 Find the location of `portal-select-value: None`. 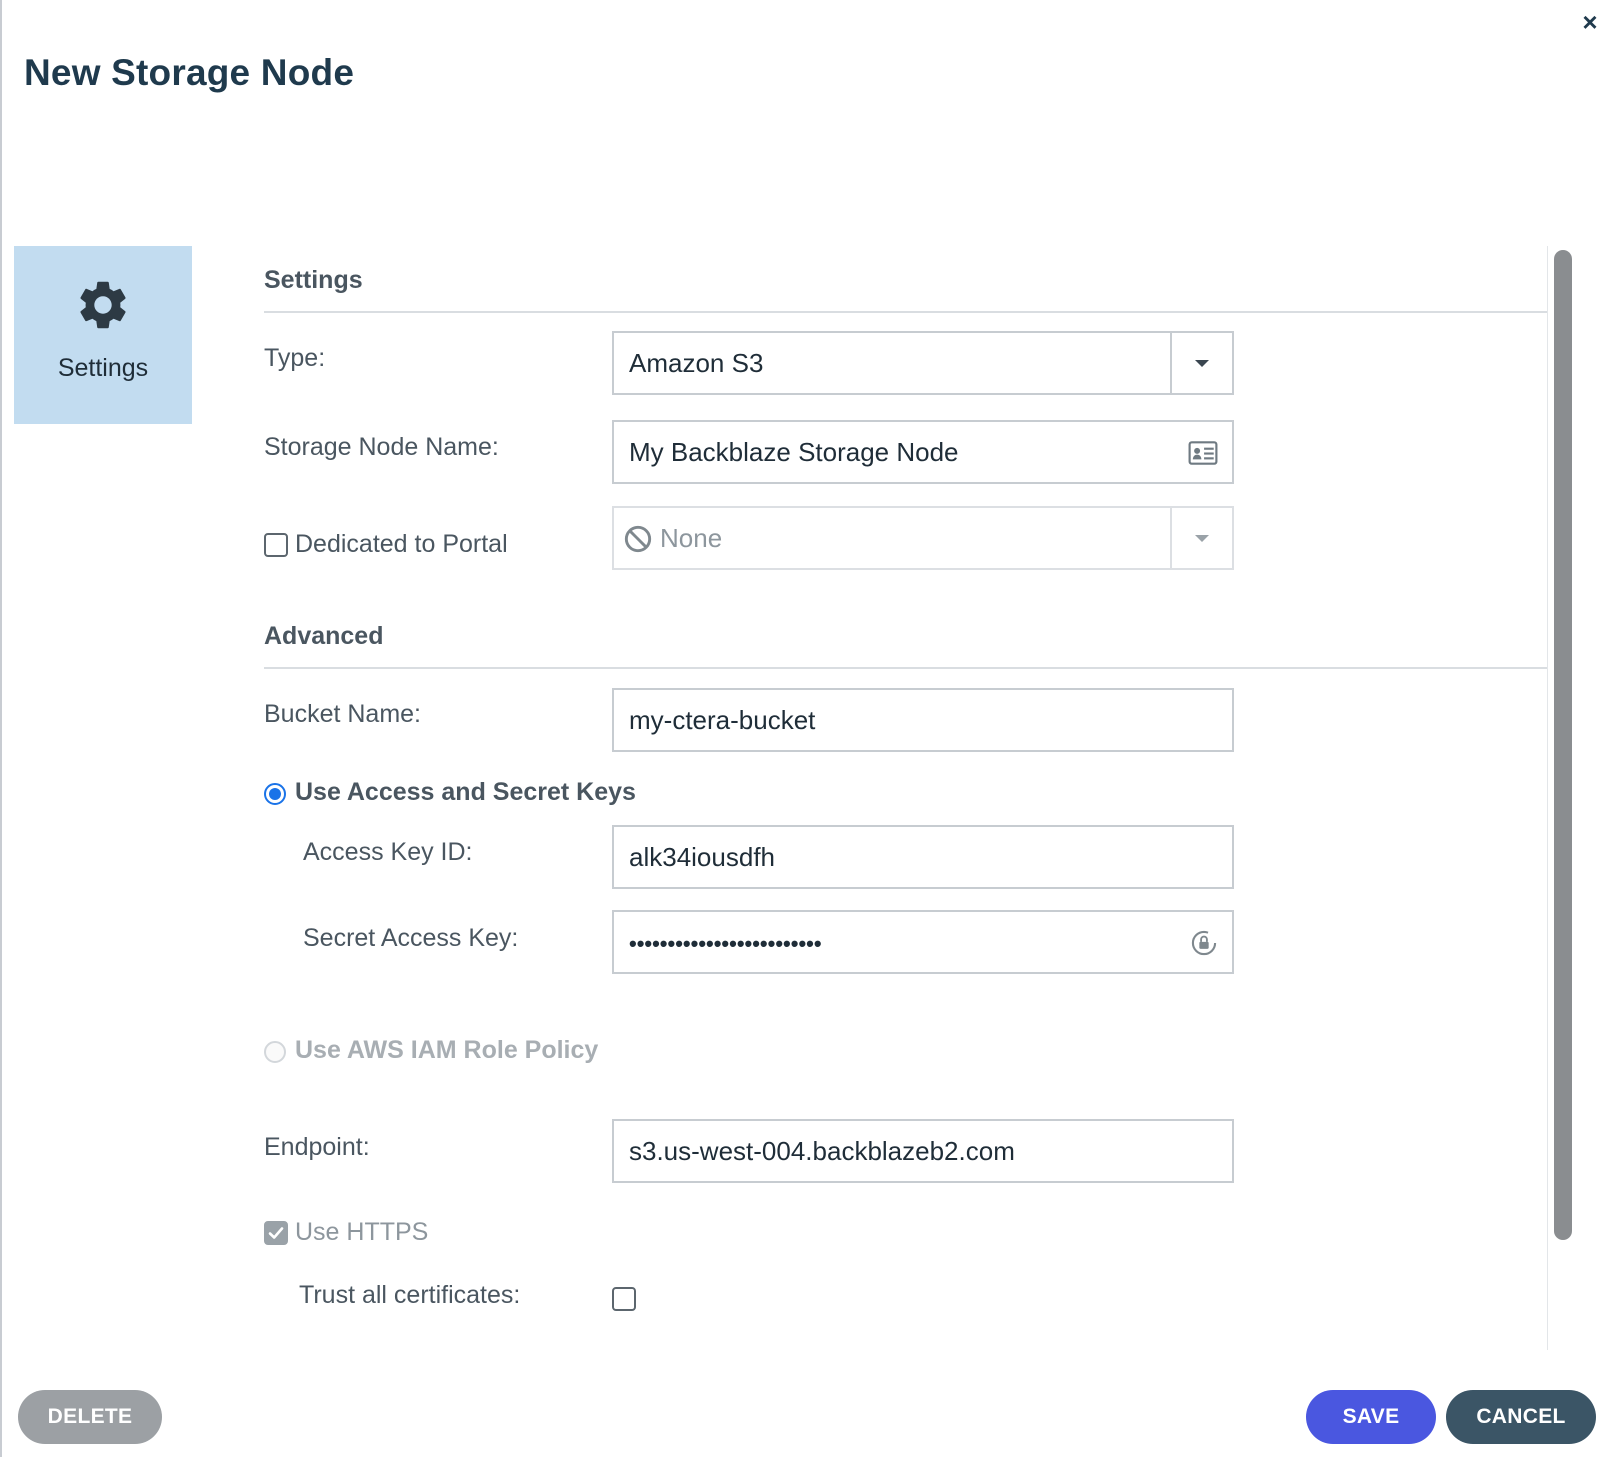

portal-select-value: None is located at coordinates (691, 538).